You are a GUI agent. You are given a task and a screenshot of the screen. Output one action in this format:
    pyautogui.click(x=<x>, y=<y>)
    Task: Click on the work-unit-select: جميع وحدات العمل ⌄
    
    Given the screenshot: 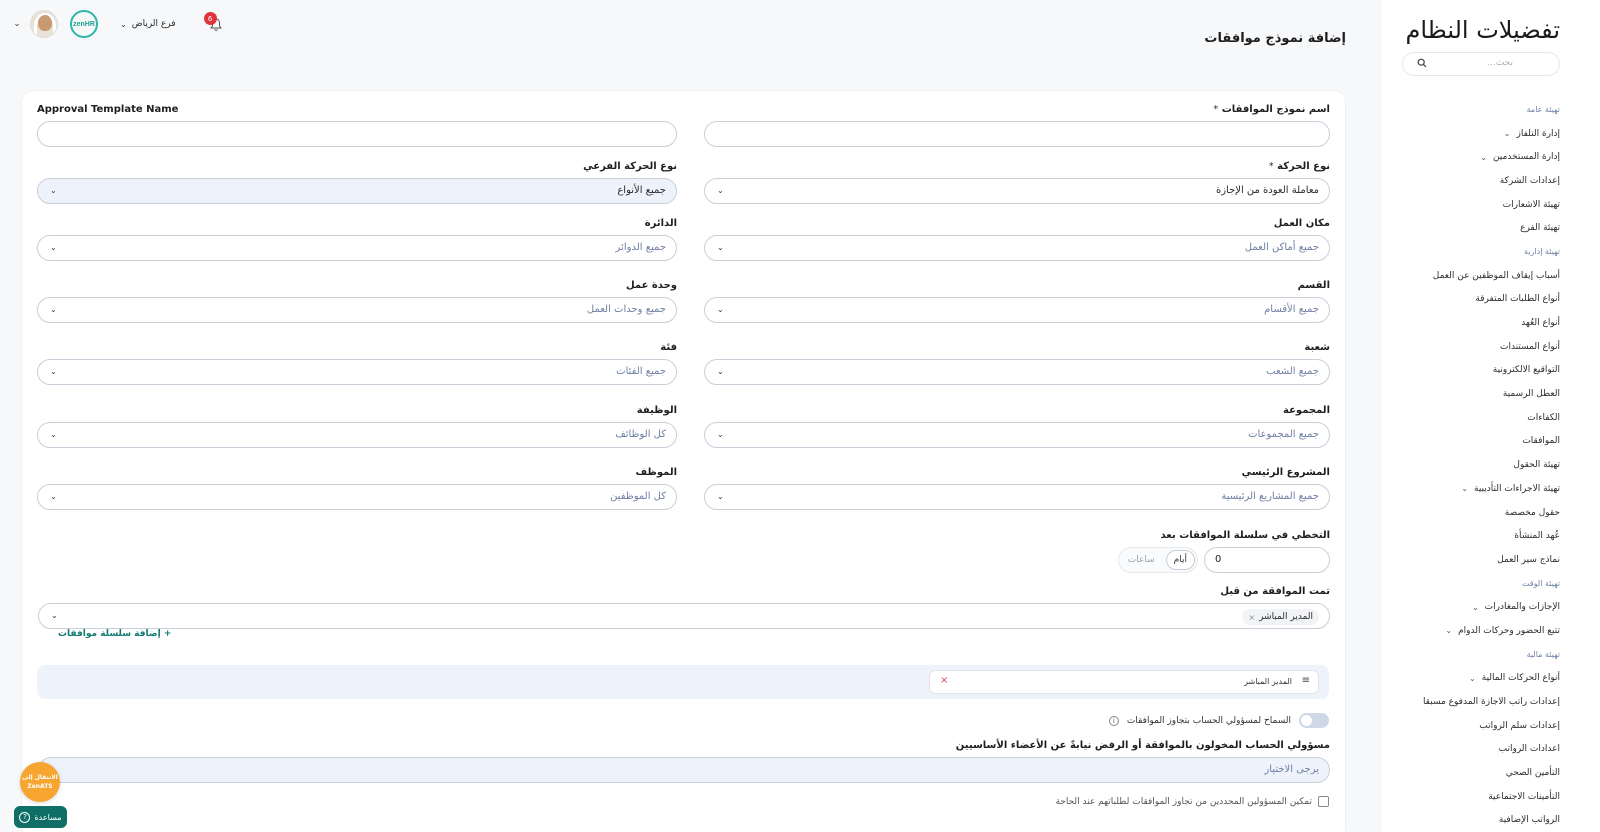 What is the action you would take?
    pyautogui.click(x=357, y=310)
    